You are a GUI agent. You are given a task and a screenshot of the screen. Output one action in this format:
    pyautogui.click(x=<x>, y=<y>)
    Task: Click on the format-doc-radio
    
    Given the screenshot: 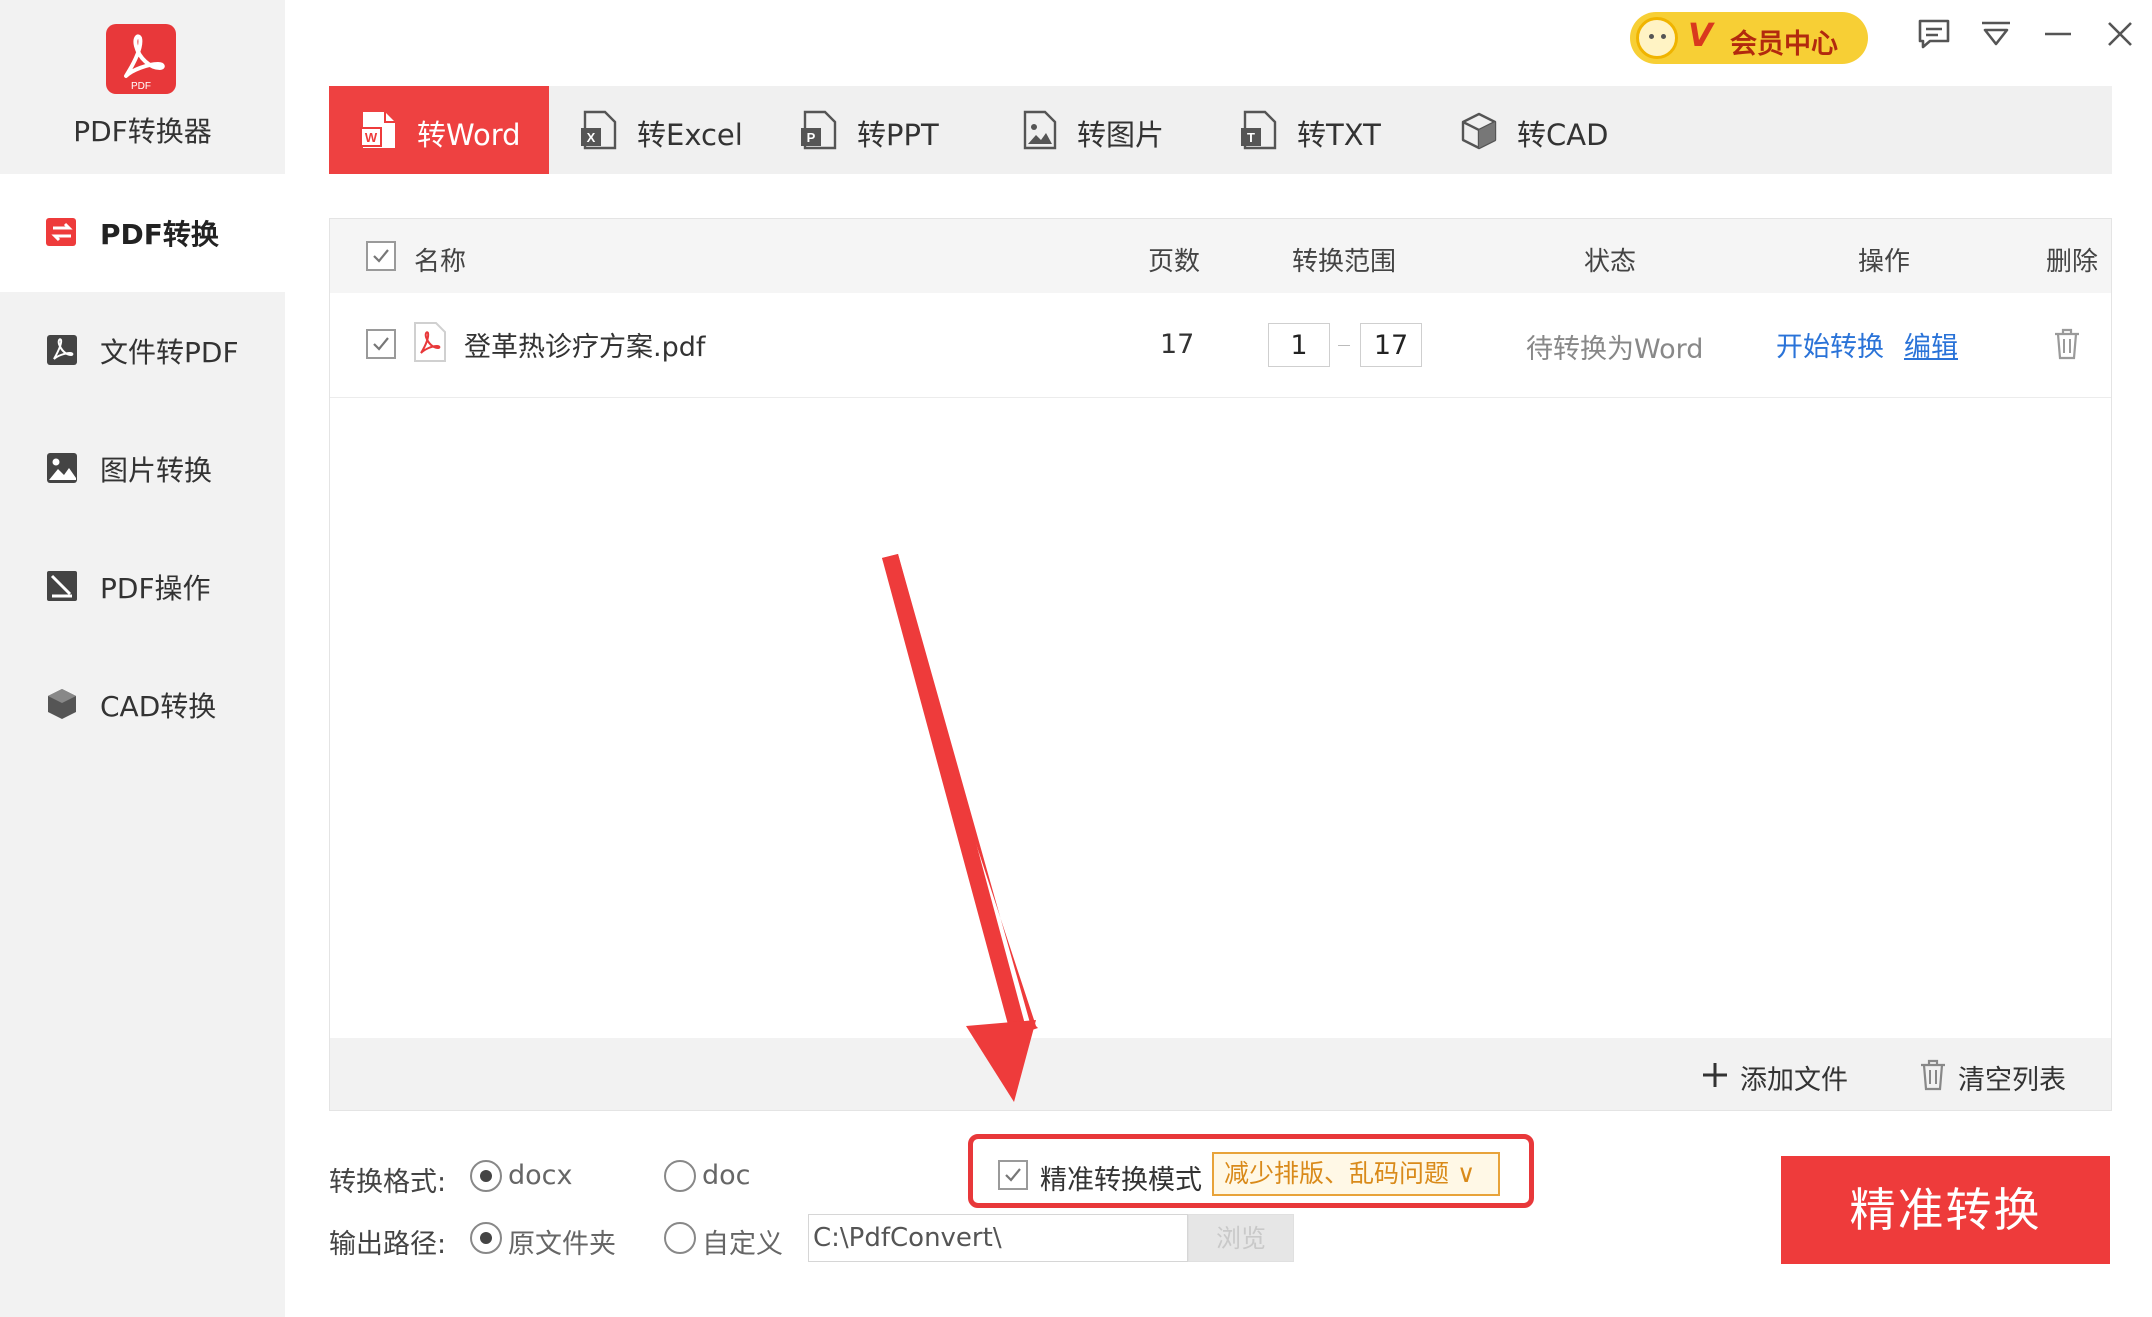 What is the action you would take?
    pyautogui.click(x=680, y=1176)
    